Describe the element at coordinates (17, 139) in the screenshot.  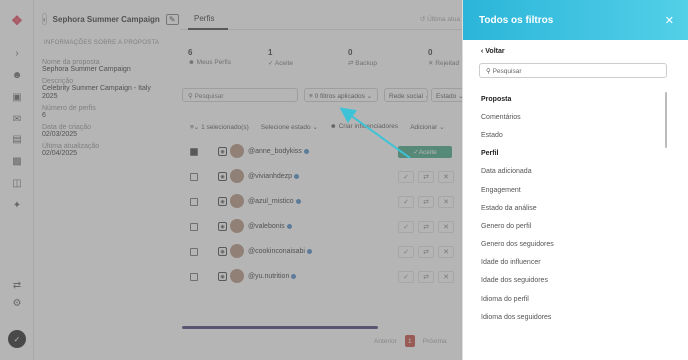
I see `briefcase-icon: ▤` at that location.